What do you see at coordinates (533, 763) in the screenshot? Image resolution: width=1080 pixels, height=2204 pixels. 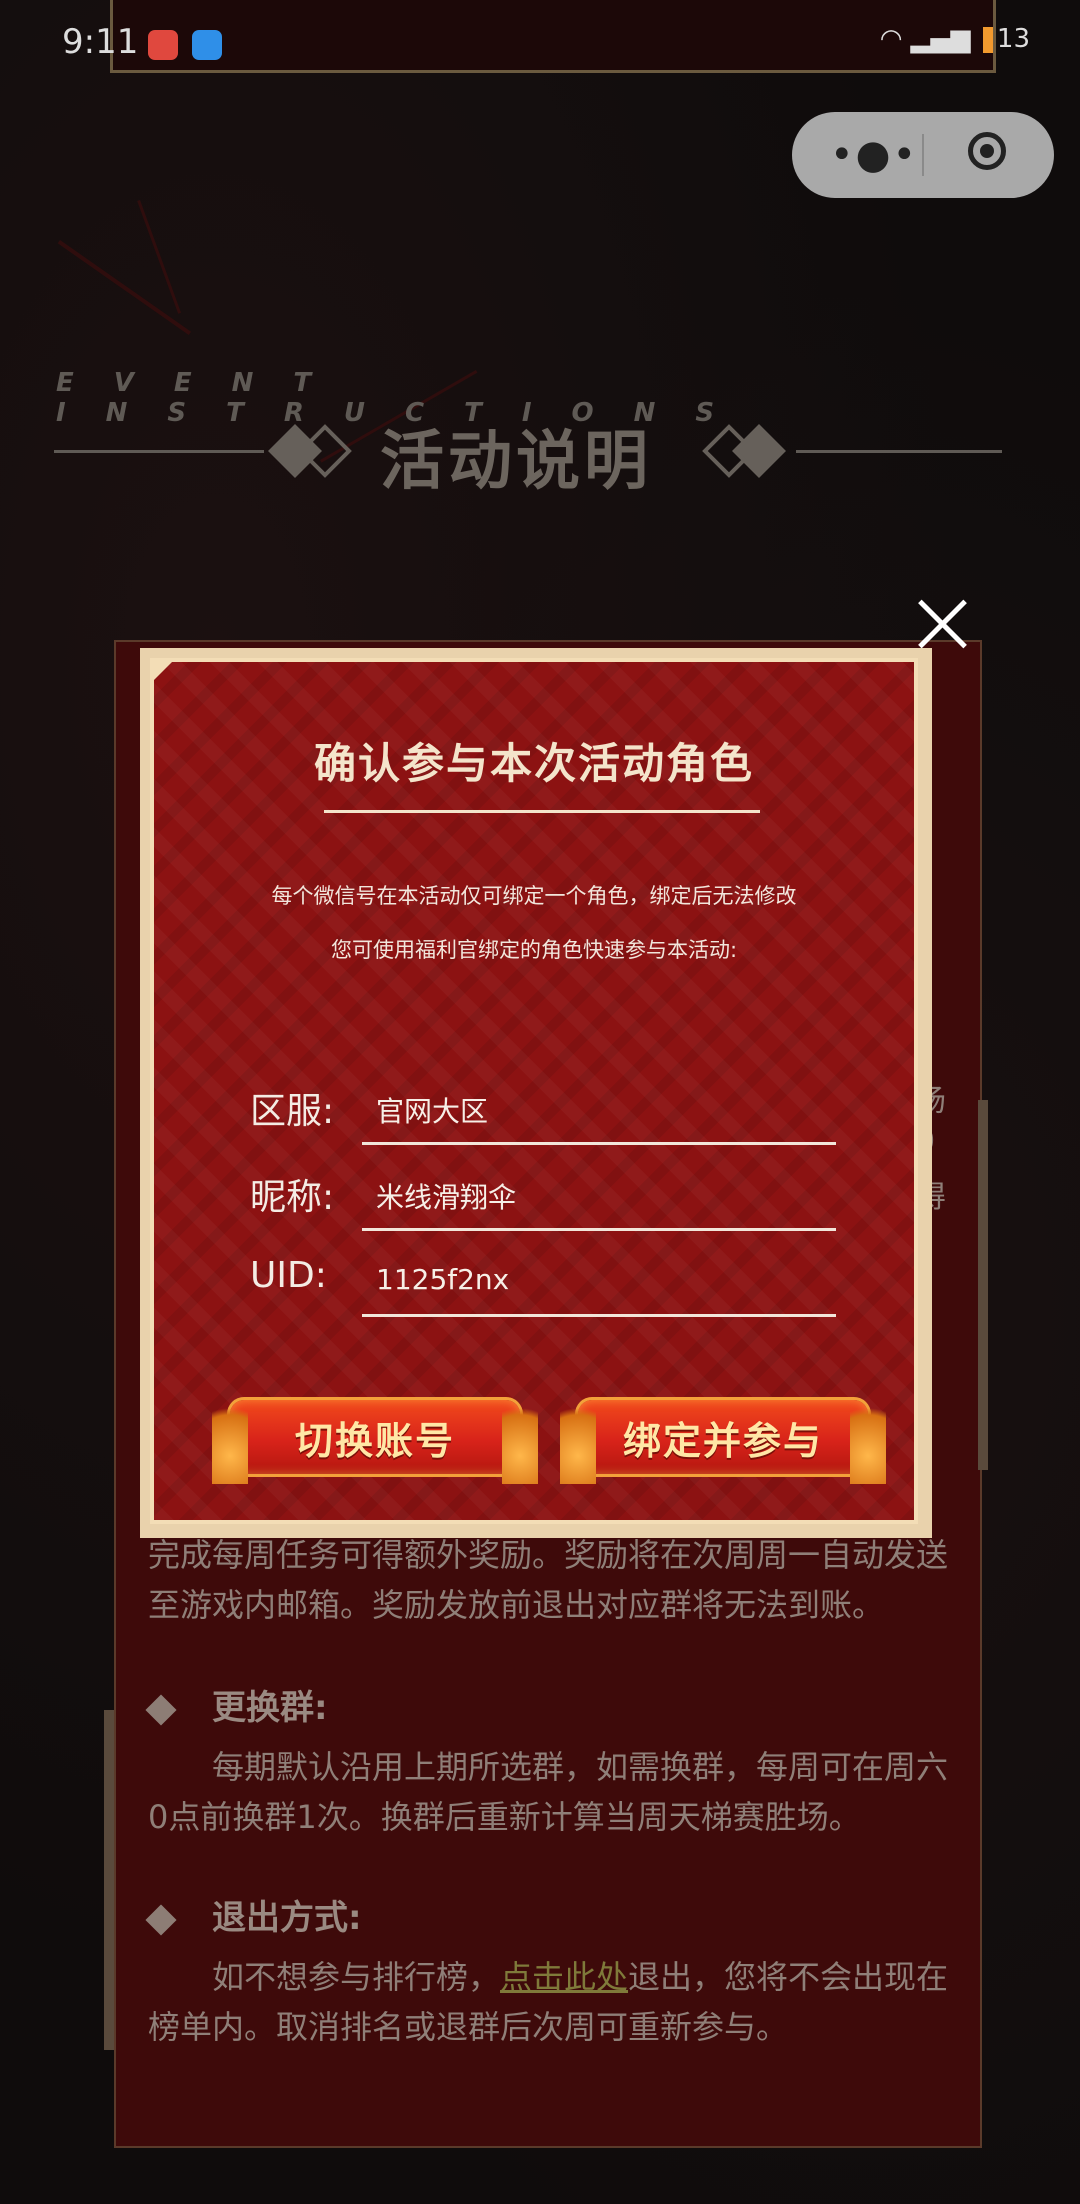 I see `modal-title: 确认参与本次活动角色` at bounding box center [533, 763].